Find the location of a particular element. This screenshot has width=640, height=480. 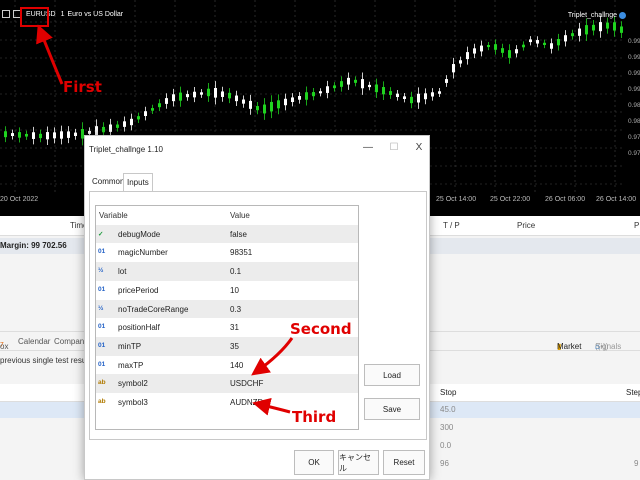

save-button: Save is located at coordinates (392, 409).